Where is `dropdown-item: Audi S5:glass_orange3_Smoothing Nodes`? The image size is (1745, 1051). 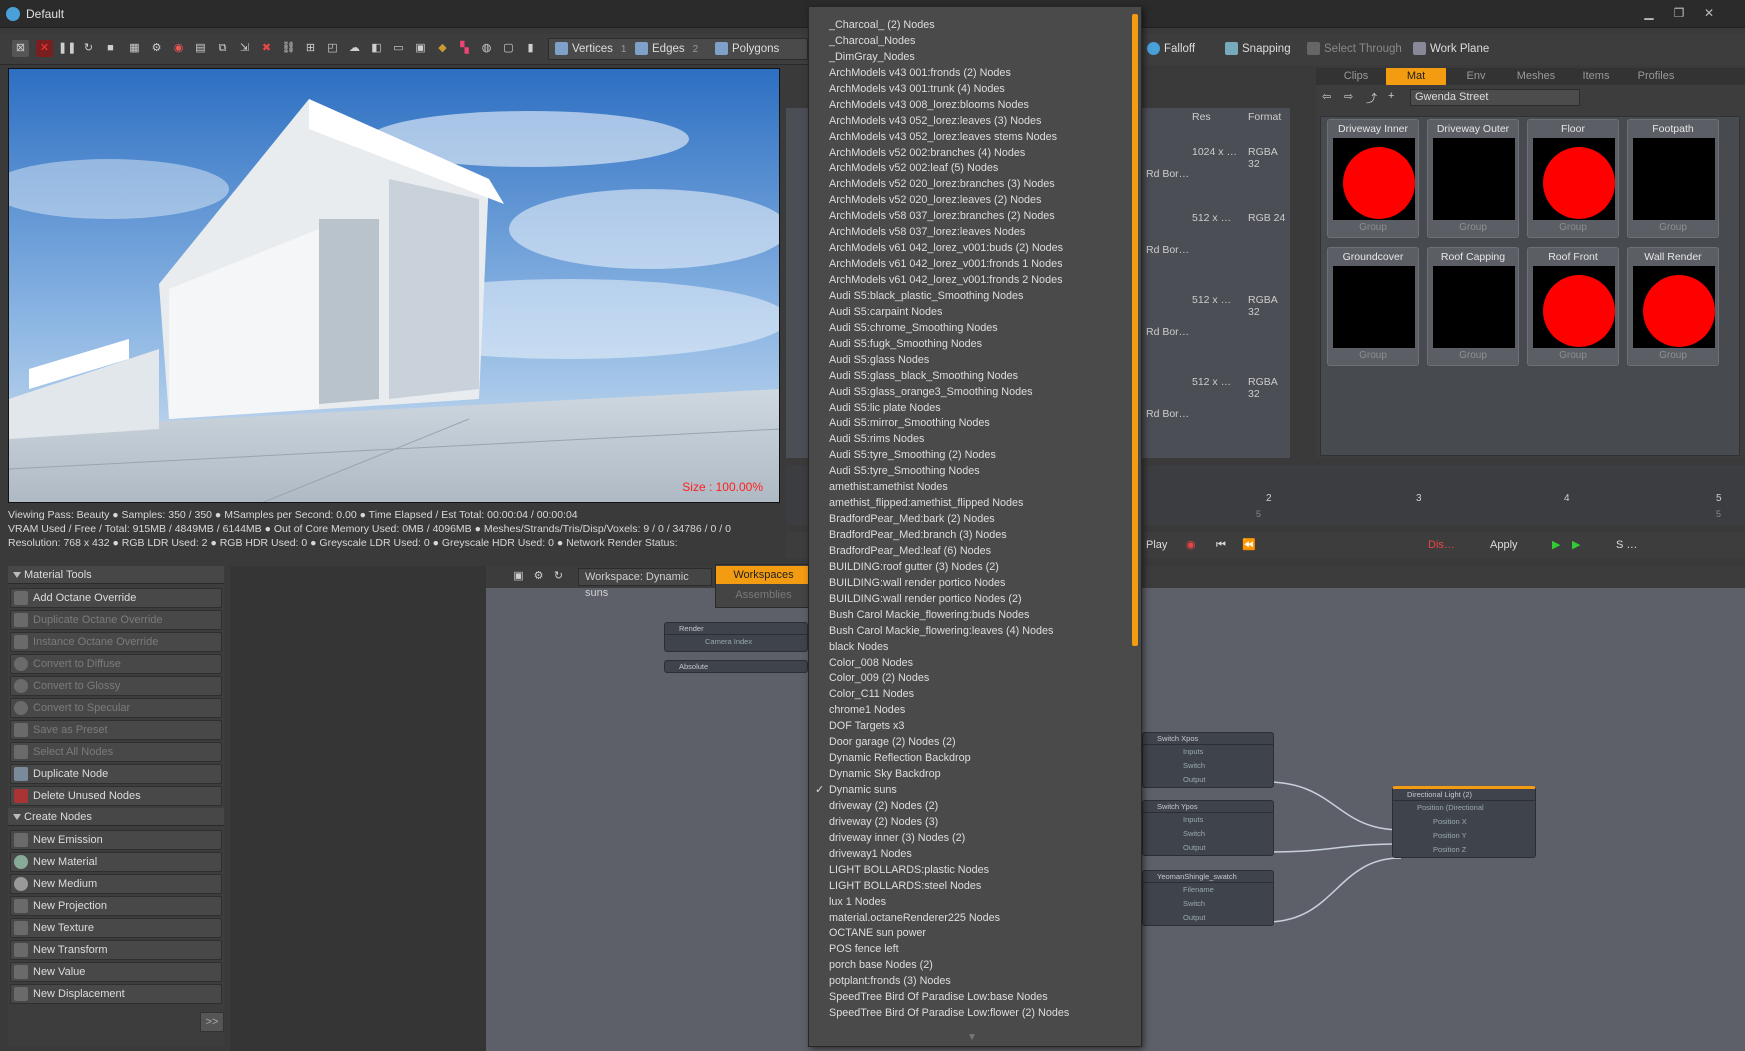 dropdown-item: Audi S5:glass_orange3_Smoothing Nodes is located at coordinates (969, 392).